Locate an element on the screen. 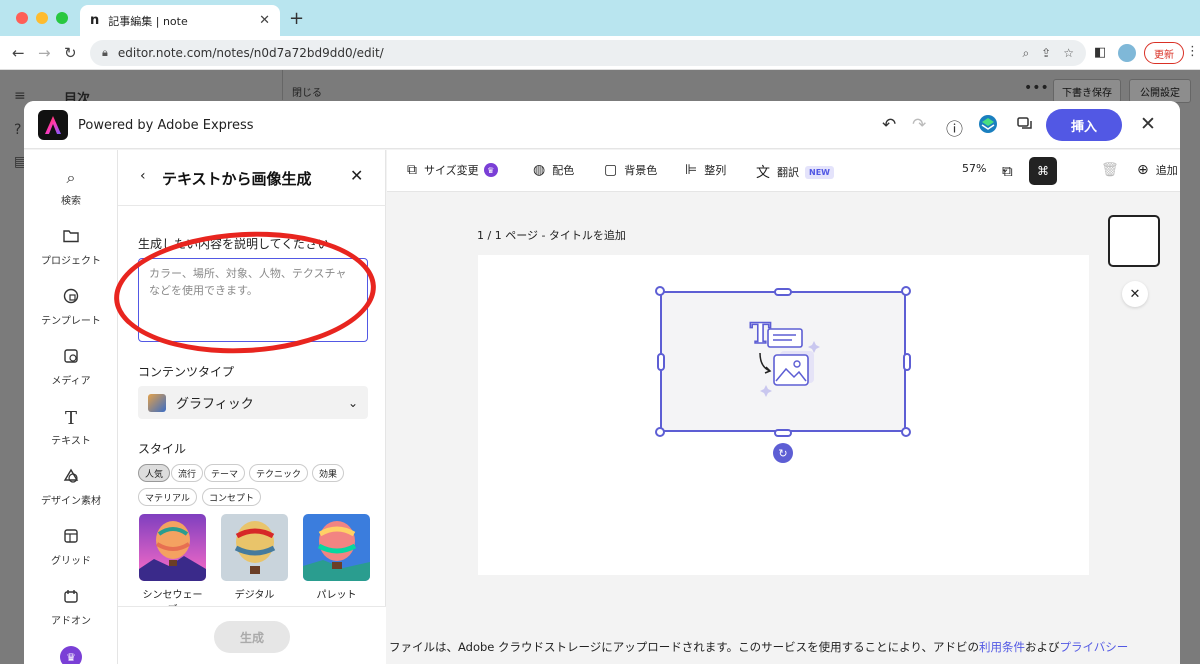  trash-icon: 🗑︎ is located at coordinates (1110, 170).